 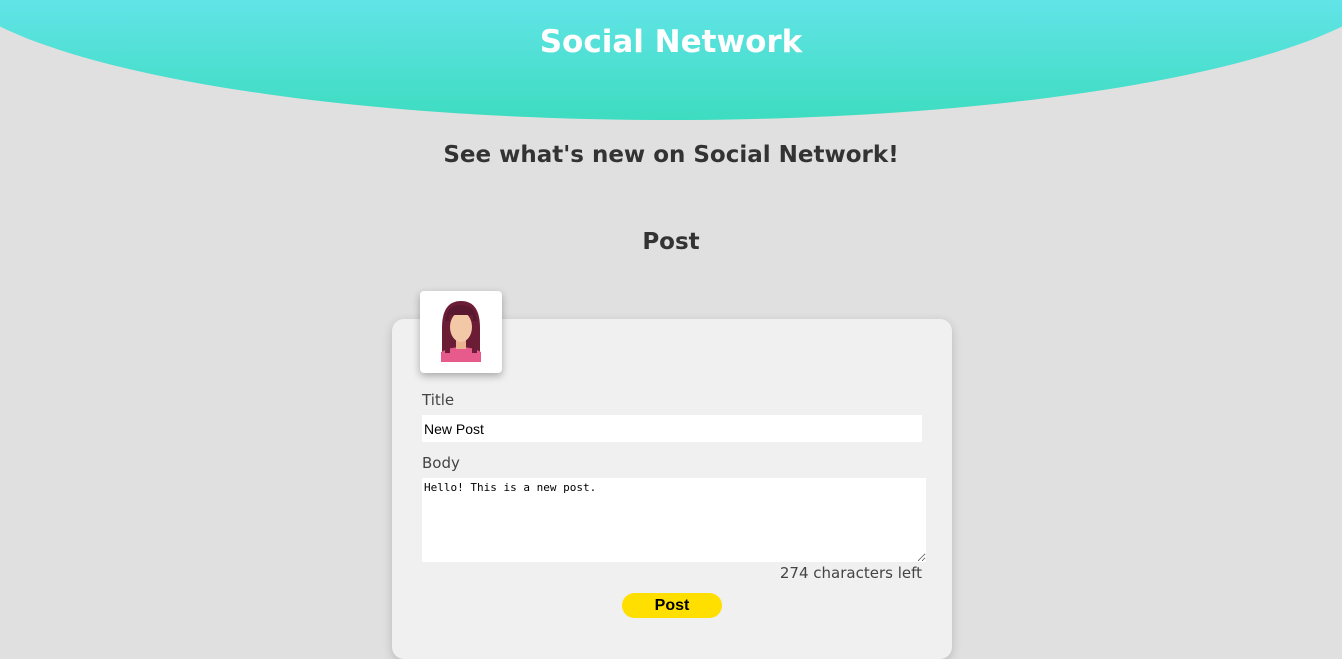 What do you see at coordinates (671, 155) in the screenshot?
I see `page-subtitle: See what's new on Social Network!` at bounding box center [671, 155].